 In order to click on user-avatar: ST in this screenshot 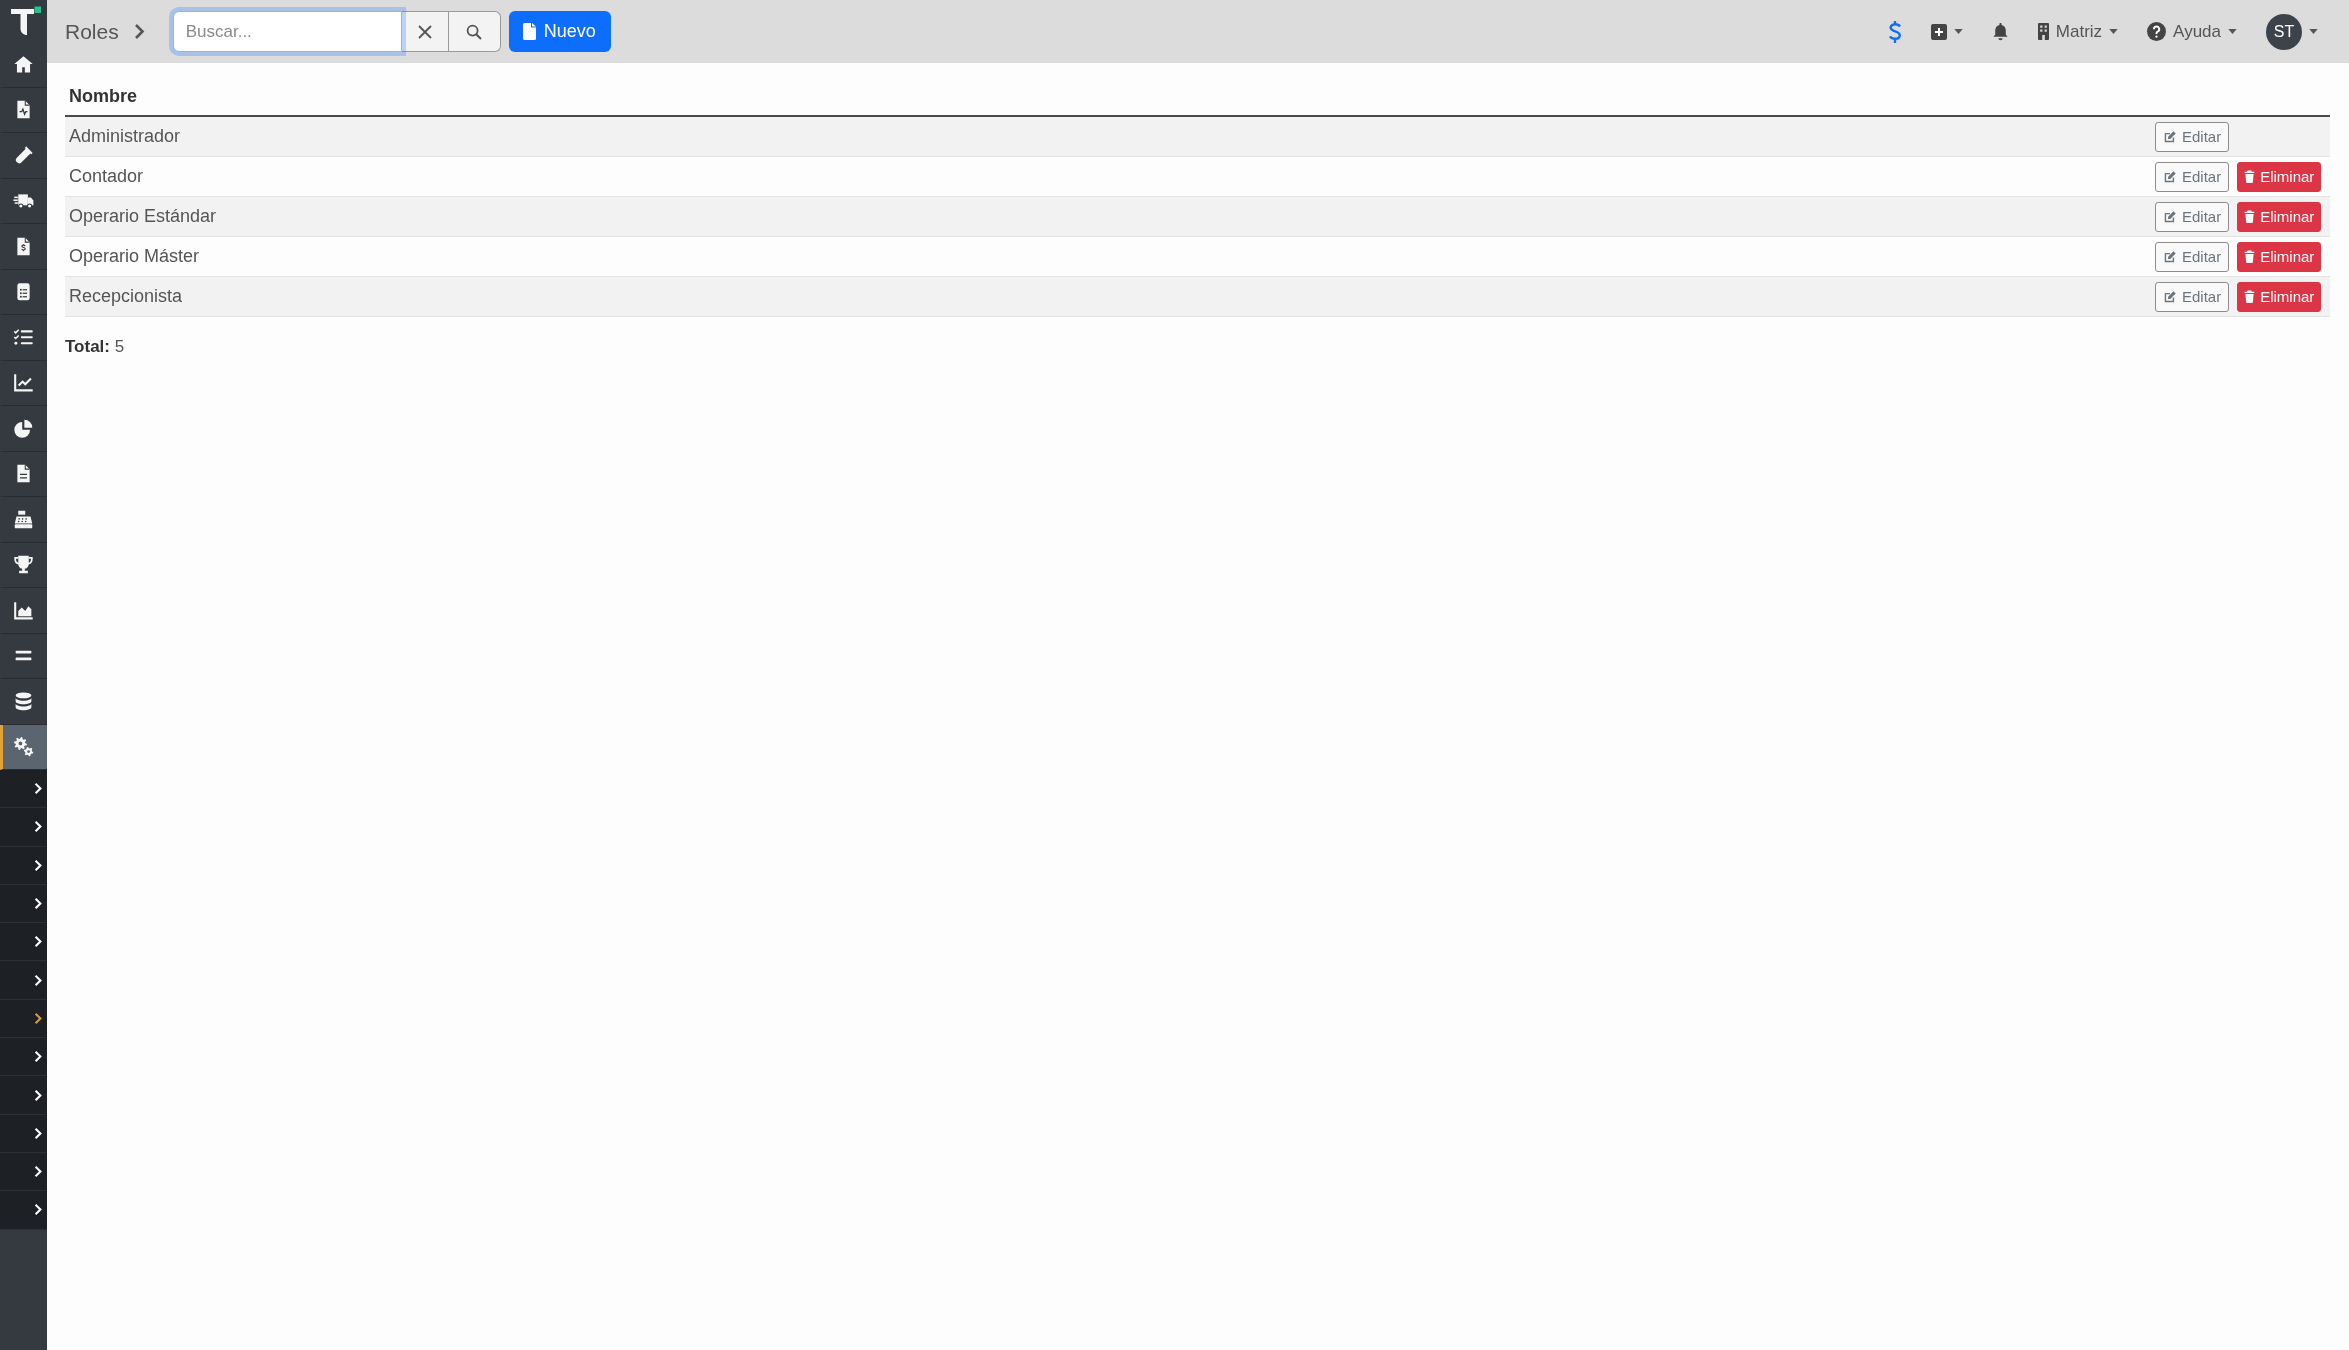, I will do `click(2284, 31)`.